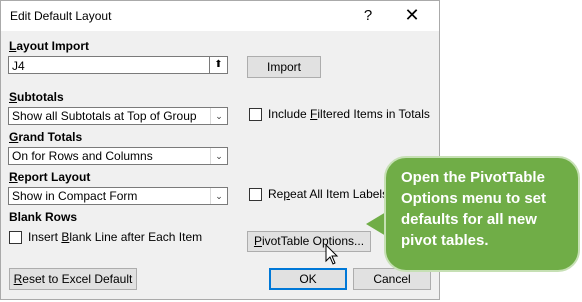 The width and height of the screenshot is (582, 302). What do you see at coordinates (61, 16) in the screenshot?
I see `dialog-title: Edit Default Layout` at bounding box center [61, 16].